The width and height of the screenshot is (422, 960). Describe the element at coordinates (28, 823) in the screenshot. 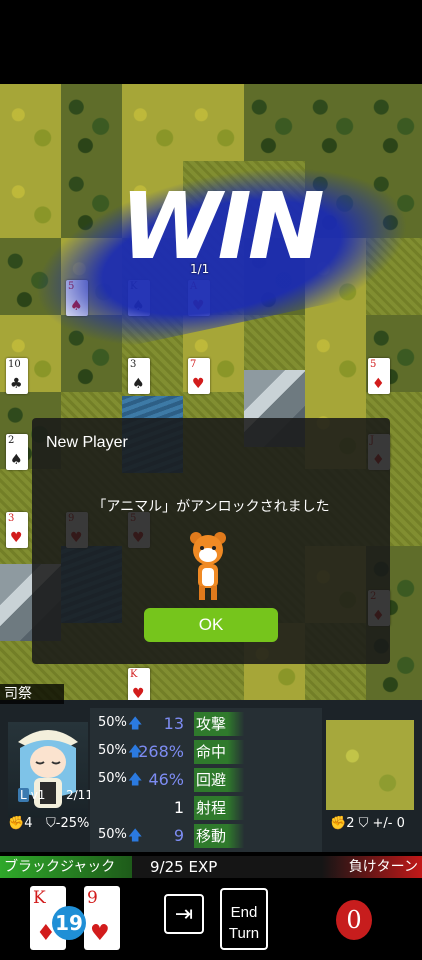

I see `attack-value: 4` at that location.